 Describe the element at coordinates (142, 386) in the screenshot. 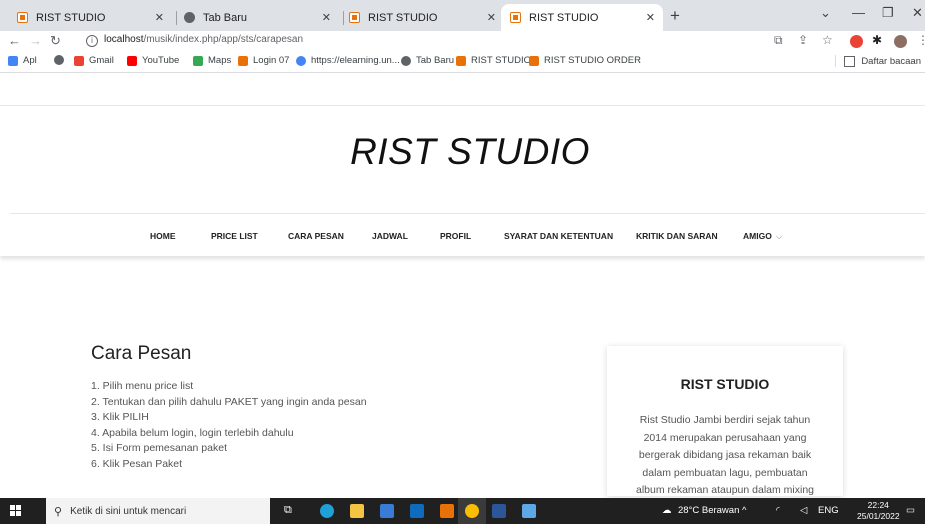

I see `list-item: 1. Pilih menu price list` at that location.